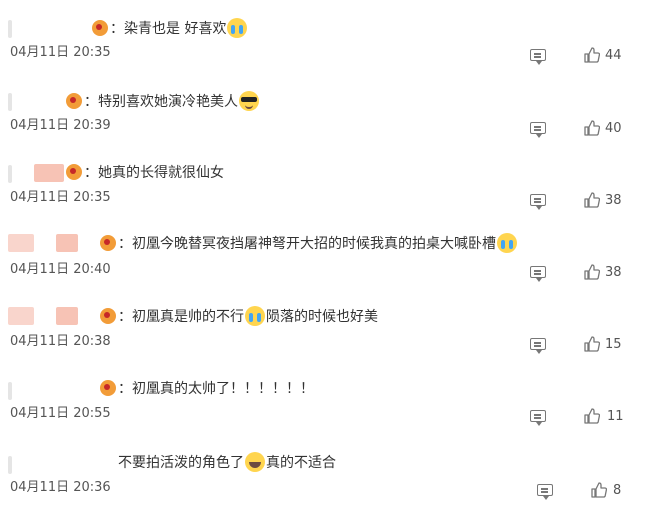  I want to click on like-count: 44, so click(613, 55).